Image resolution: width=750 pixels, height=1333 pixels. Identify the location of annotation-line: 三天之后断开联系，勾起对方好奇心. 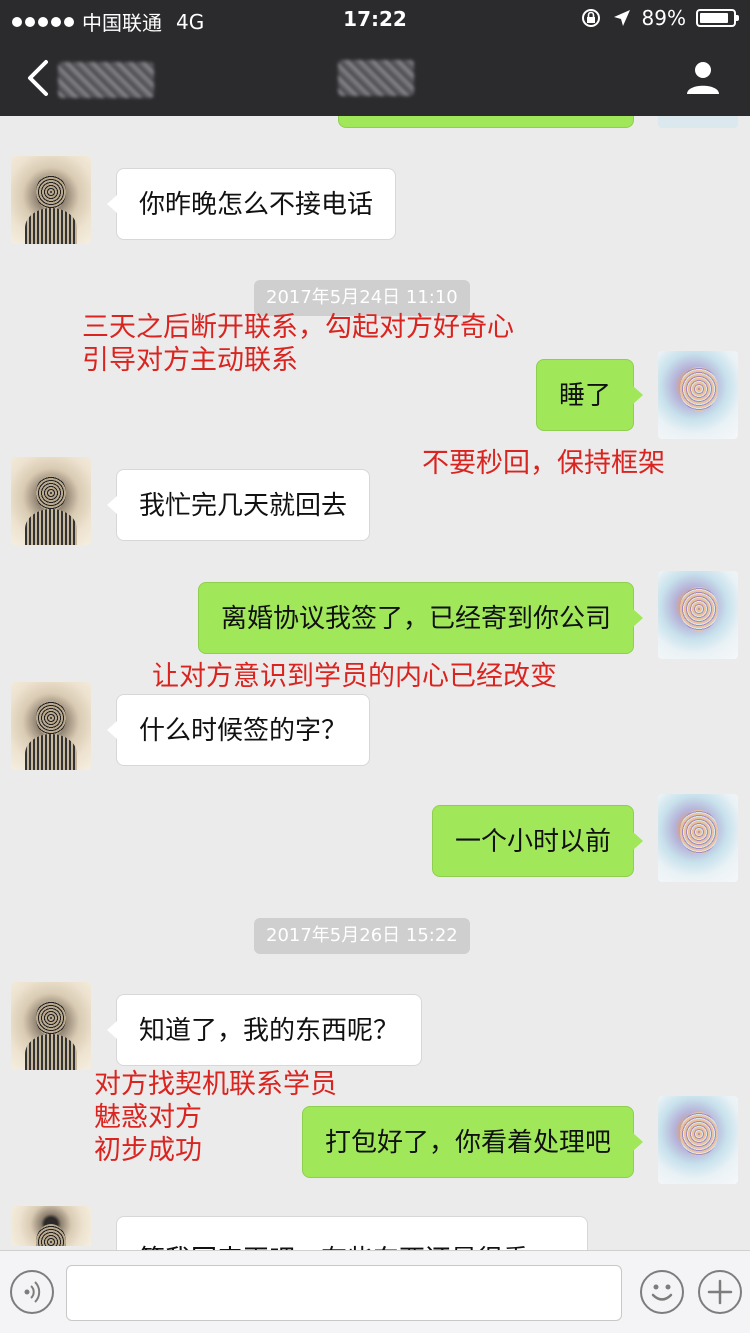
(298, 327).